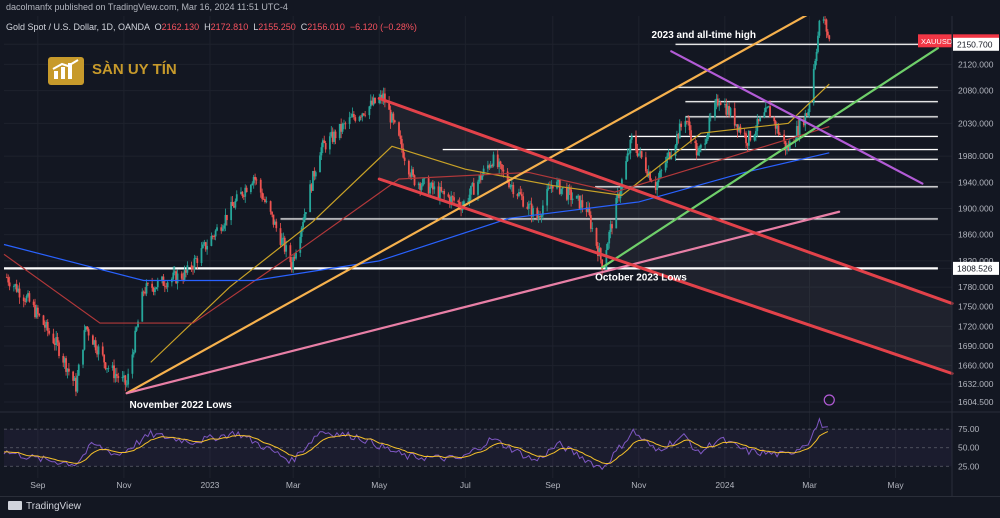 The image size is (1000, 518). What do you see at coordinates (976, 182) in the screenshot?
I see `y-tick-label: 1940.000` at bounding box center [976, 182].